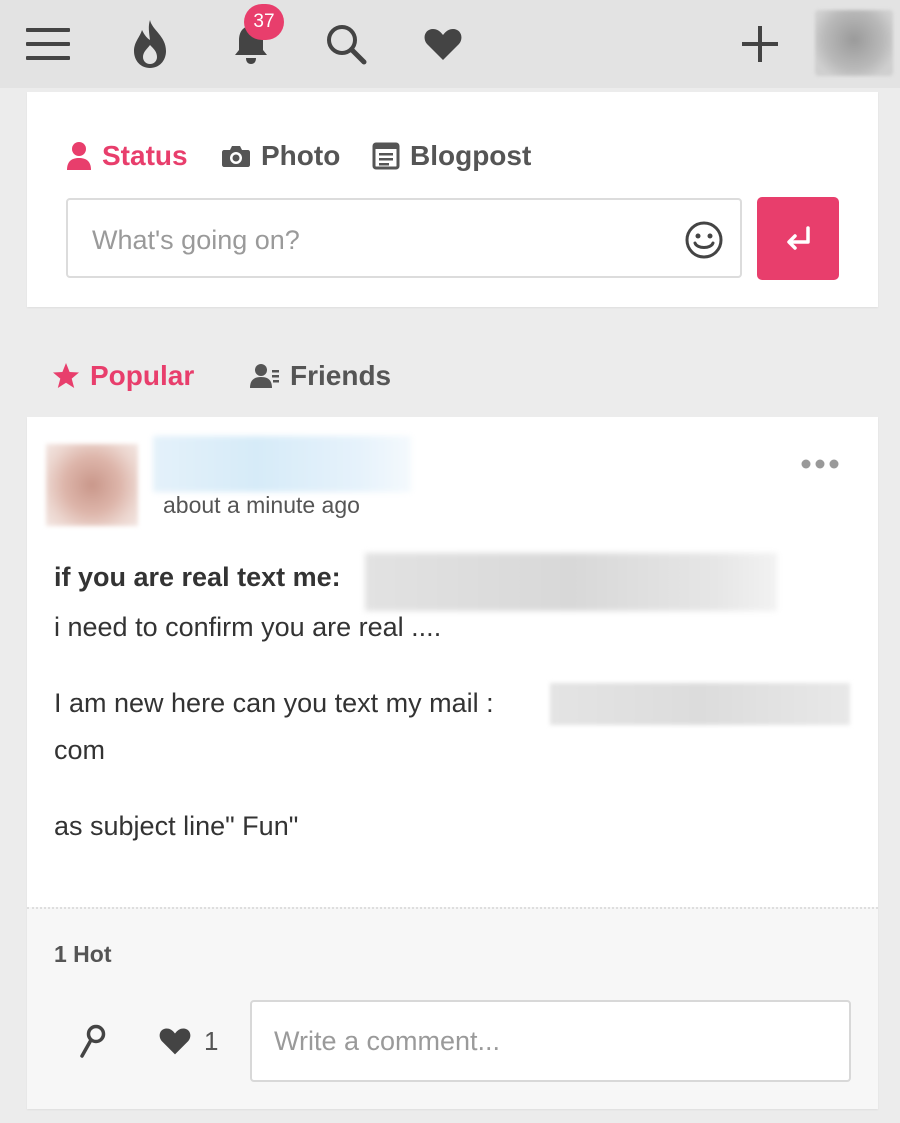 This screenshot has height=1123, width=900. I want to click on tab-friends-label: Friends, so click(341, 375).